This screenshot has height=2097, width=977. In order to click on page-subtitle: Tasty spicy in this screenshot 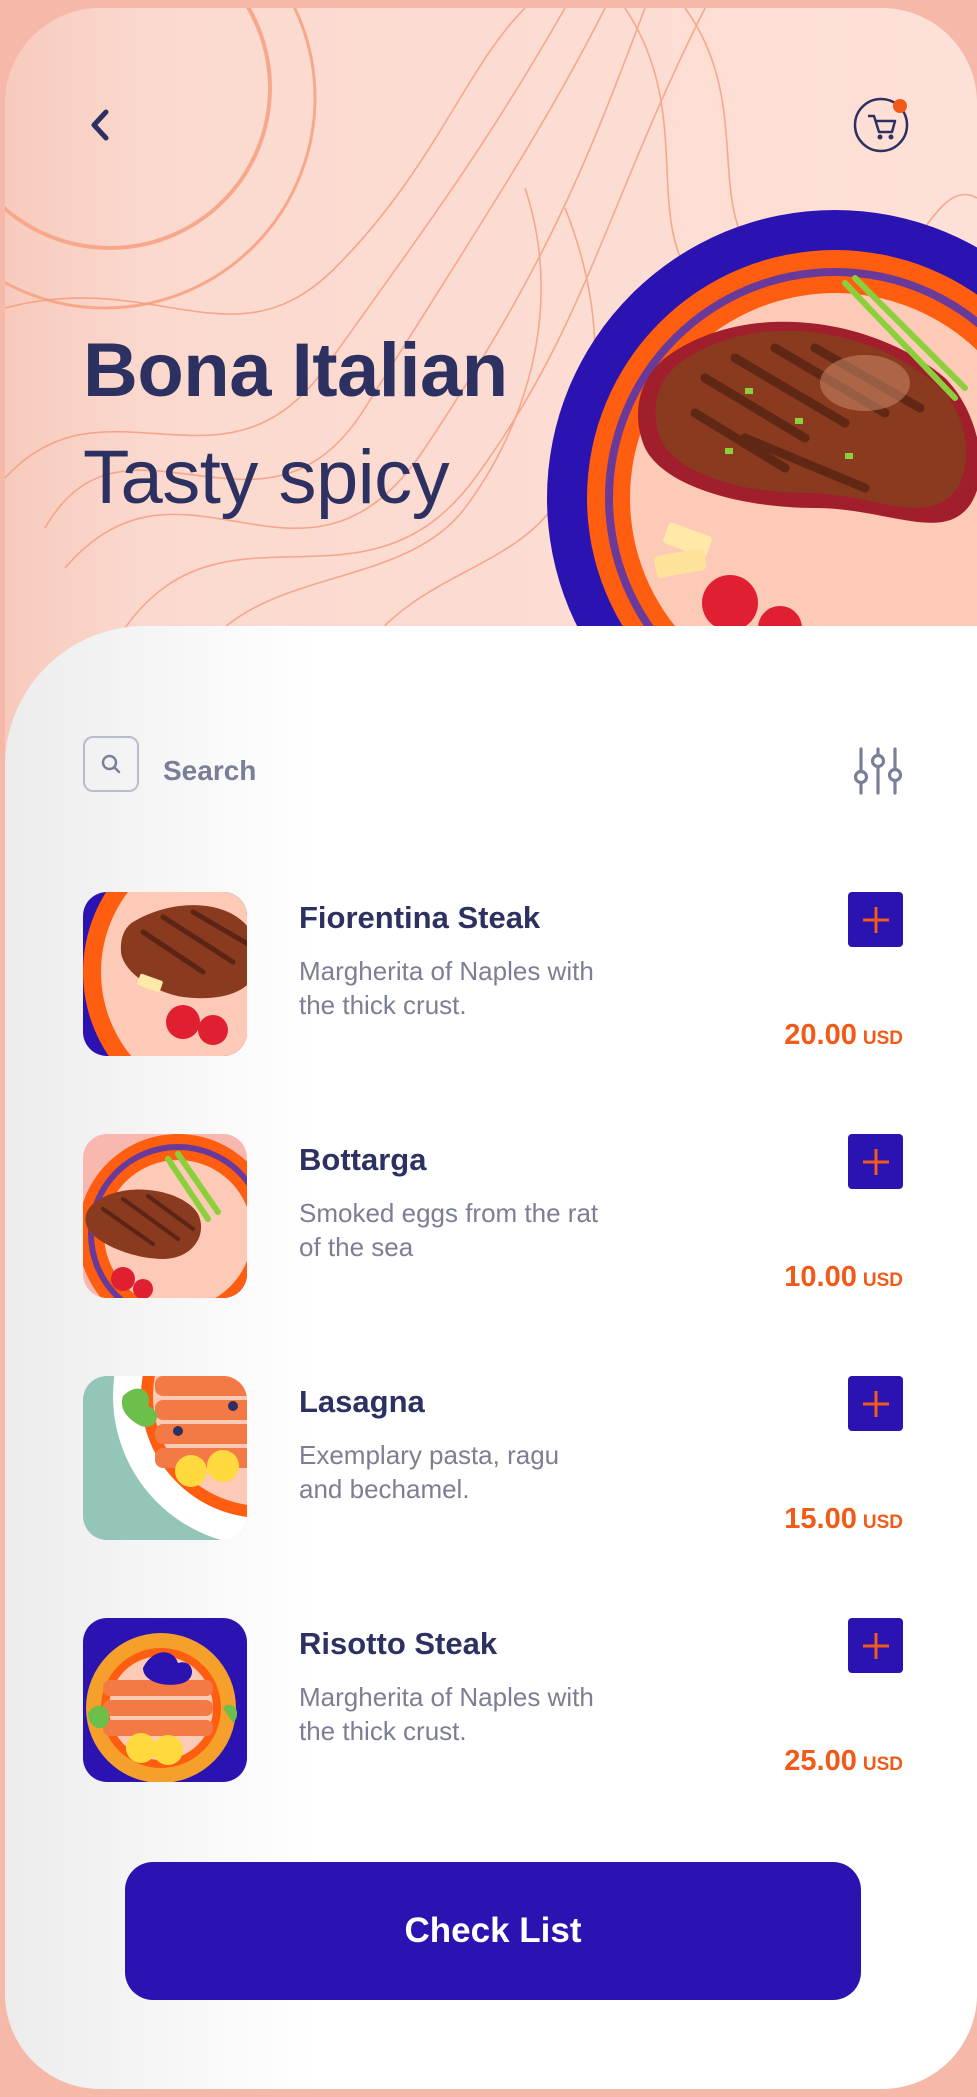, I will do `click(266, 477)`.